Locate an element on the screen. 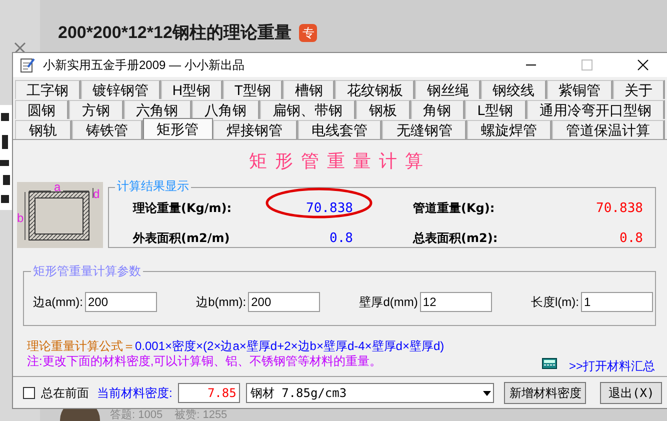 This screenshot has width=667, height=421. note-text: 注:更改下面的材料密度,可以计算铜、铝、不锈钢管等材料的重量。 is located at coordinates (204, 361).